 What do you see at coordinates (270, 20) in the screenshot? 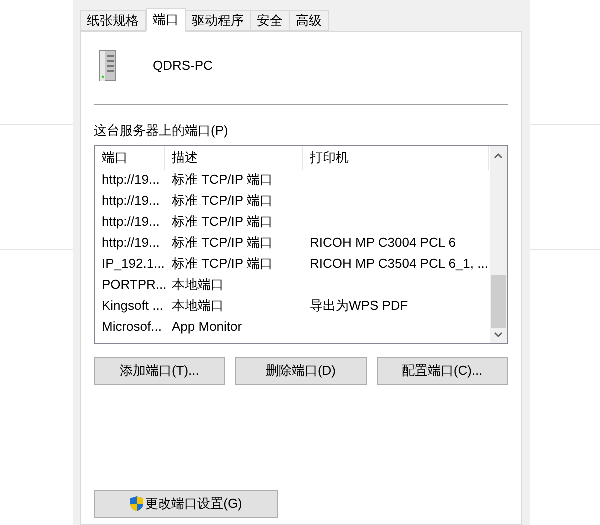
I see `tab: 安全` at bounding box center [270, 20].